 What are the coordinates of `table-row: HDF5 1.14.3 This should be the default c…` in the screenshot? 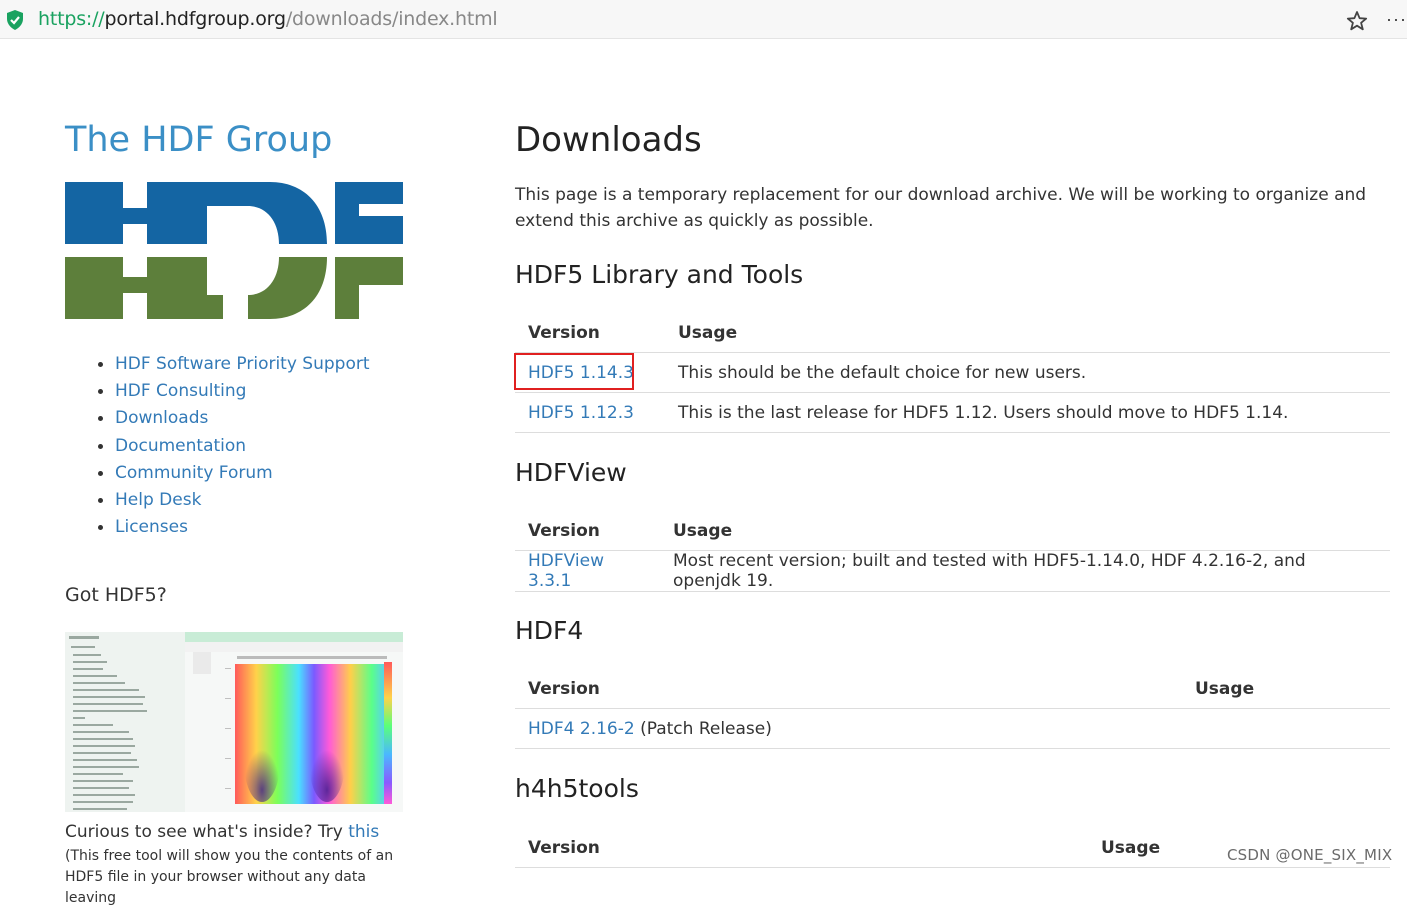 It's located at (952, 372).